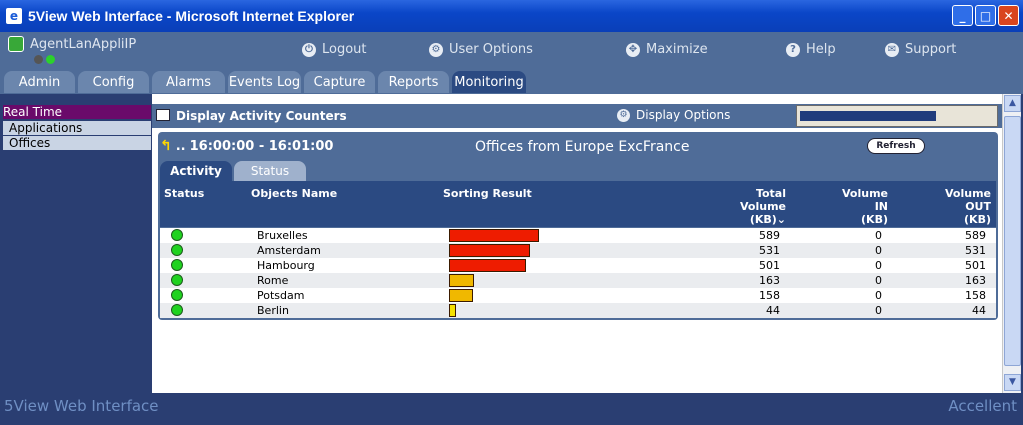 Image resolution: width=1023 pixels, height=425 pixels. I want to click on view-title: Offices from Europe ExcFrance, so click(582, 147).